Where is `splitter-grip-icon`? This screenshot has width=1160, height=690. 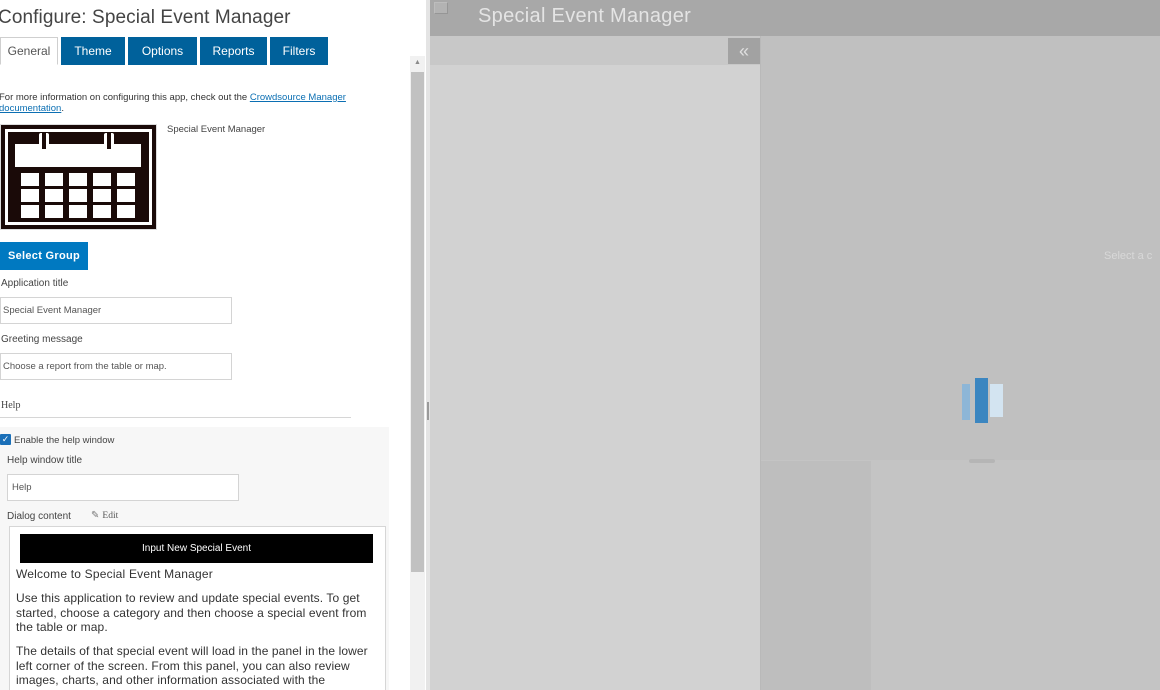 splitter-grip-icon is located at coordinates (428, 411).